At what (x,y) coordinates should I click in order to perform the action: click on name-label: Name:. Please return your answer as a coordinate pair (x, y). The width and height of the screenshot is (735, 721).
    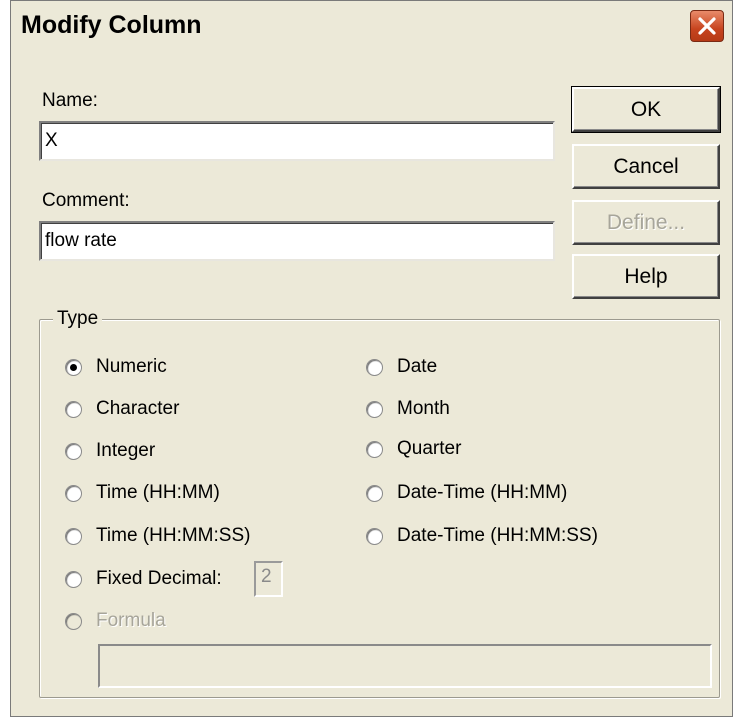
    Looking at the image, I should click on (70, 100).